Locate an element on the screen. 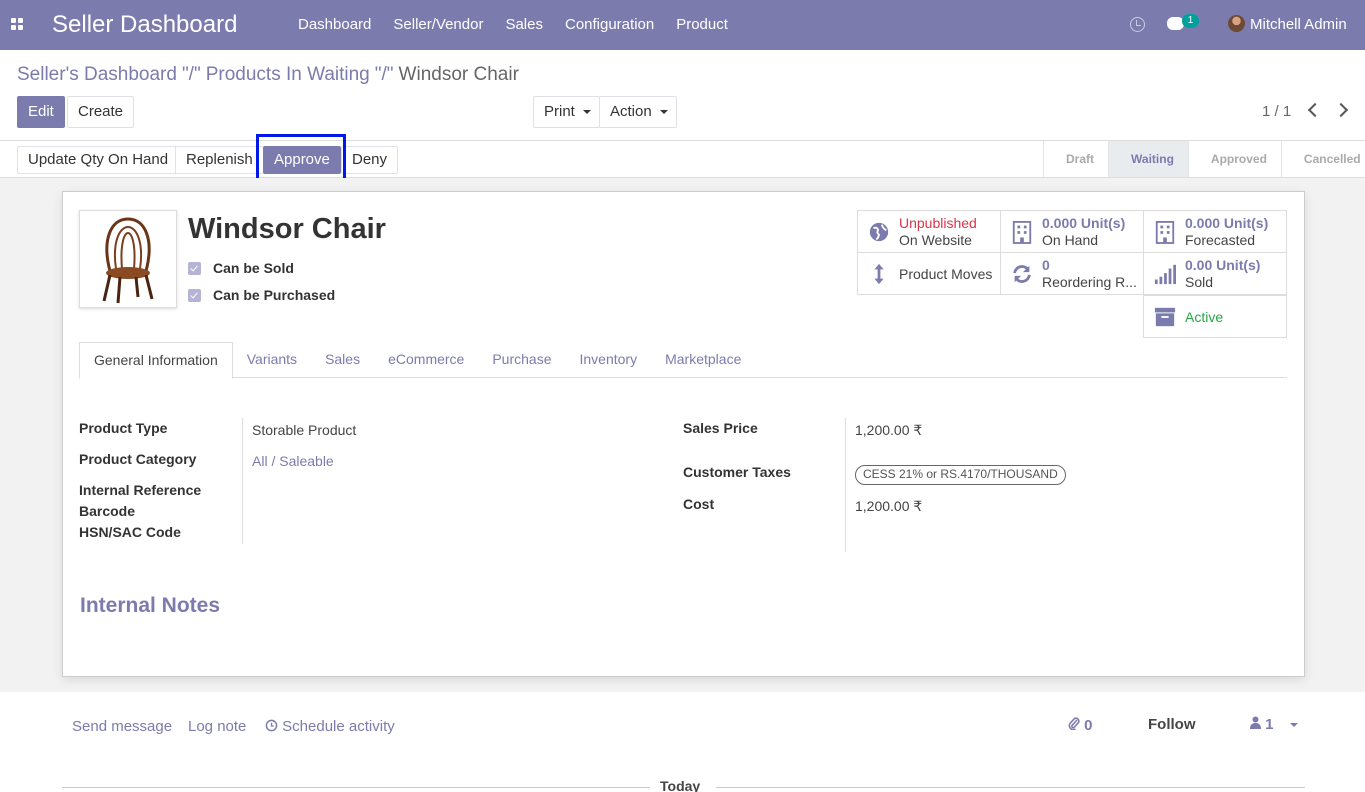 The height and width of the screenshot is (792, 1365). apps-menu-icon is located at coordinates (18, 25).